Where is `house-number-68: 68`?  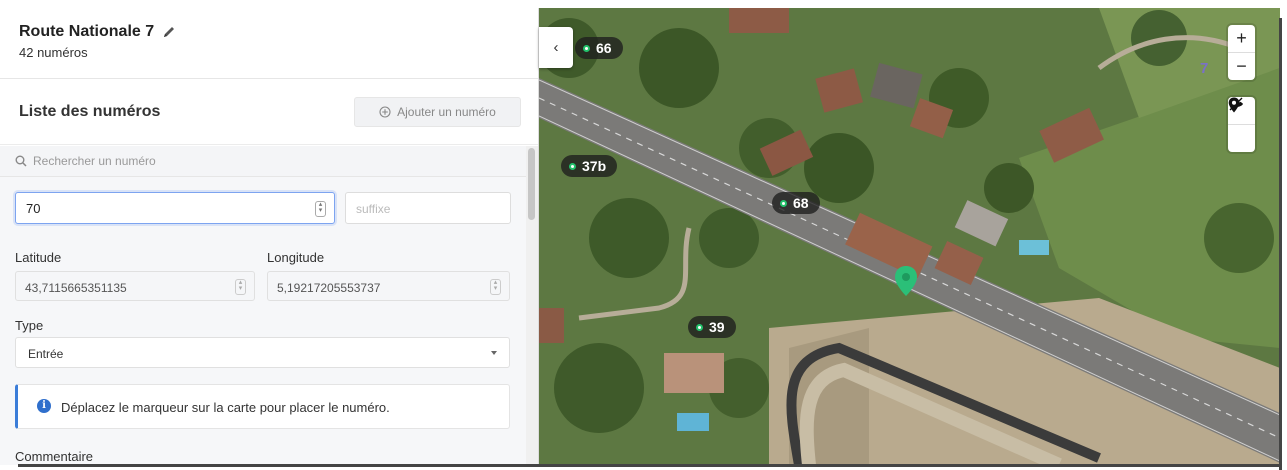 house-number-68: 68 is located at coordinates (796, 203).